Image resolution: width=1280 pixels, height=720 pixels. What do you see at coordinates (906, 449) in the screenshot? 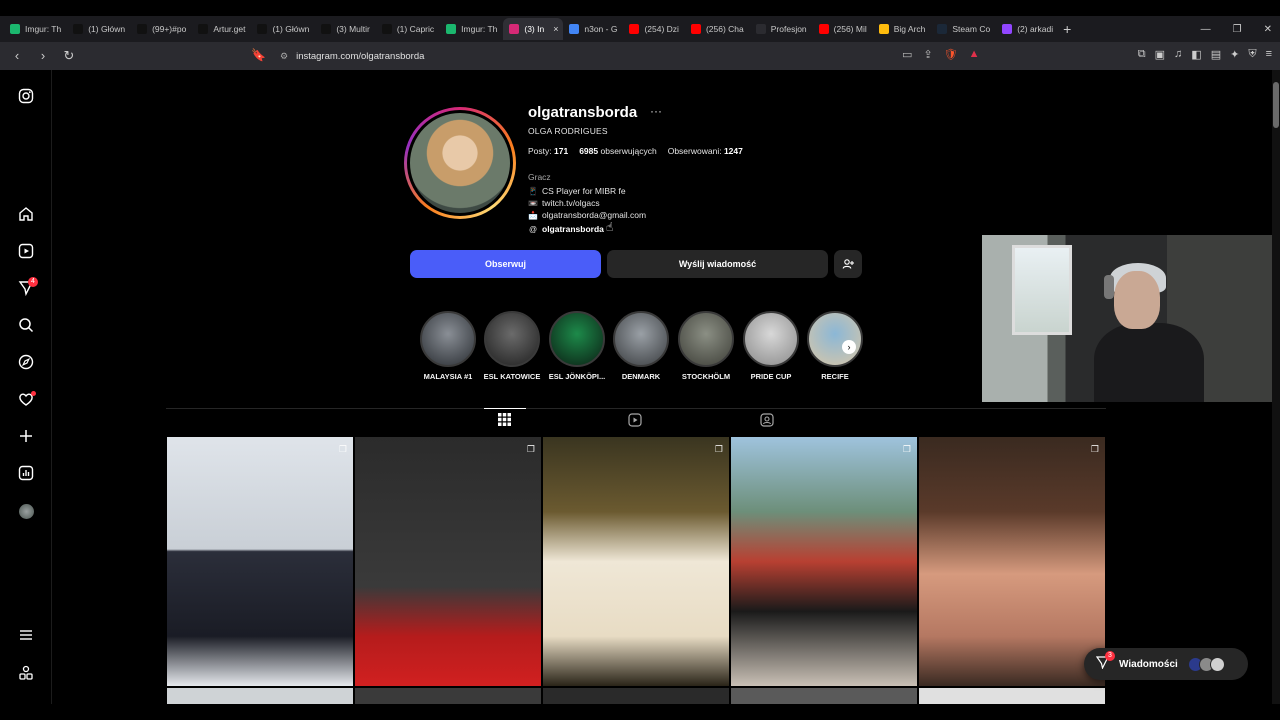
I see `carousel-icon: ❐` at bounding box center [906, 449].